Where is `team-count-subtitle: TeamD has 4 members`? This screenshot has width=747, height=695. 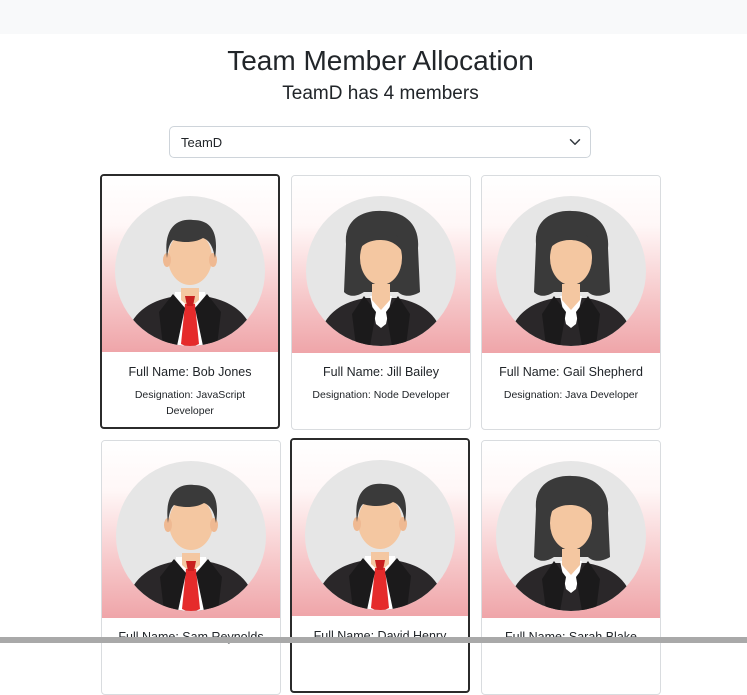
team-count-subtitle: TeamD has 4 members is located at coordinates (380, 93).